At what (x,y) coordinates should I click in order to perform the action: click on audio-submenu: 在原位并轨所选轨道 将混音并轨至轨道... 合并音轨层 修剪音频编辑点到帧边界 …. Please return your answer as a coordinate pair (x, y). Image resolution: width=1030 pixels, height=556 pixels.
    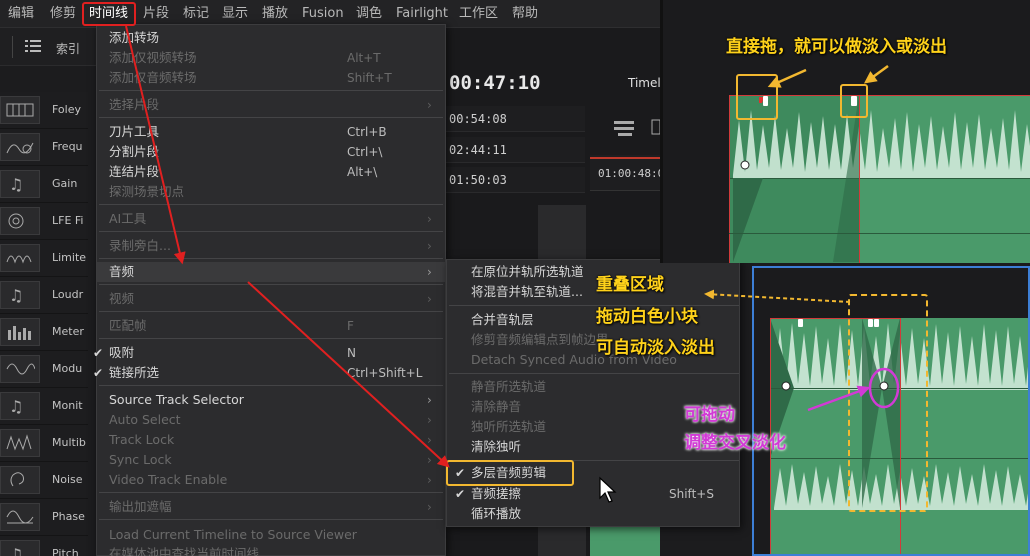
    Looking at the image, I should click on (593, 393).